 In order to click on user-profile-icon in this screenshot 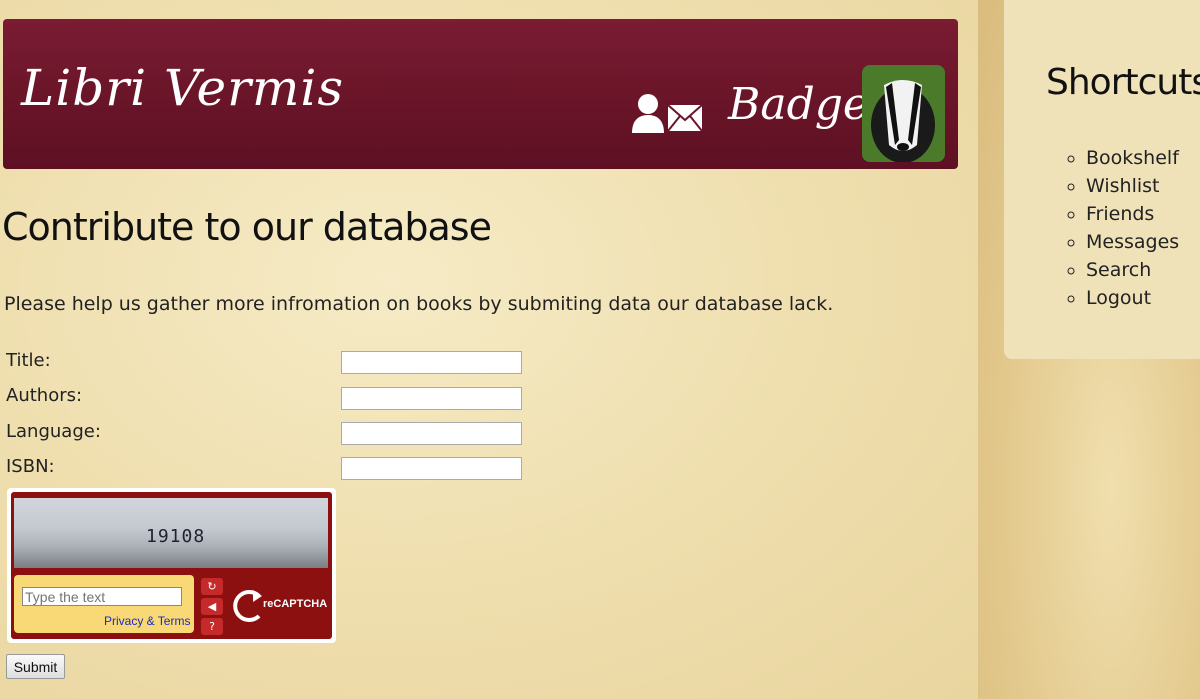, I will do `click(648, 113)`.